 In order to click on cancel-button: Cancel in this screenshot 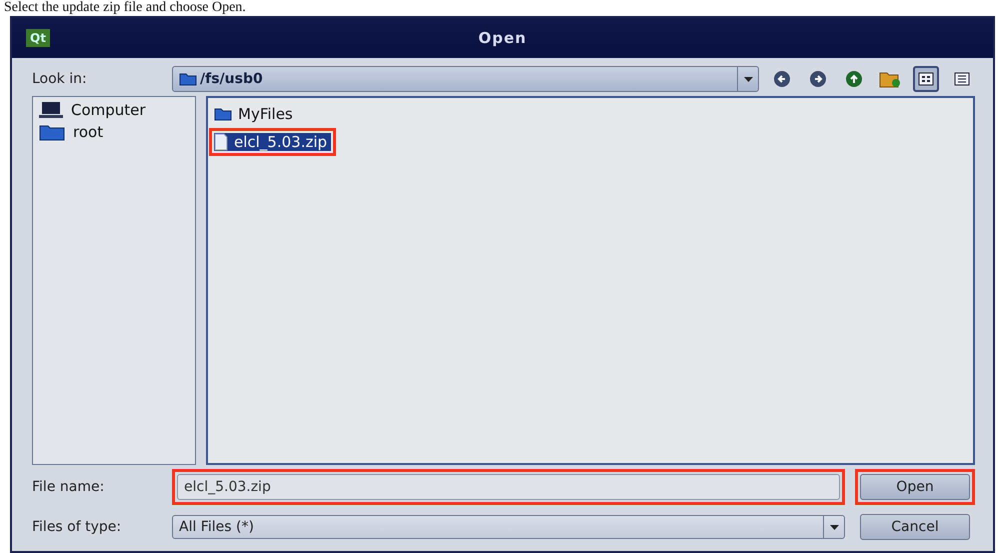, I will do `click(915, 527)`.